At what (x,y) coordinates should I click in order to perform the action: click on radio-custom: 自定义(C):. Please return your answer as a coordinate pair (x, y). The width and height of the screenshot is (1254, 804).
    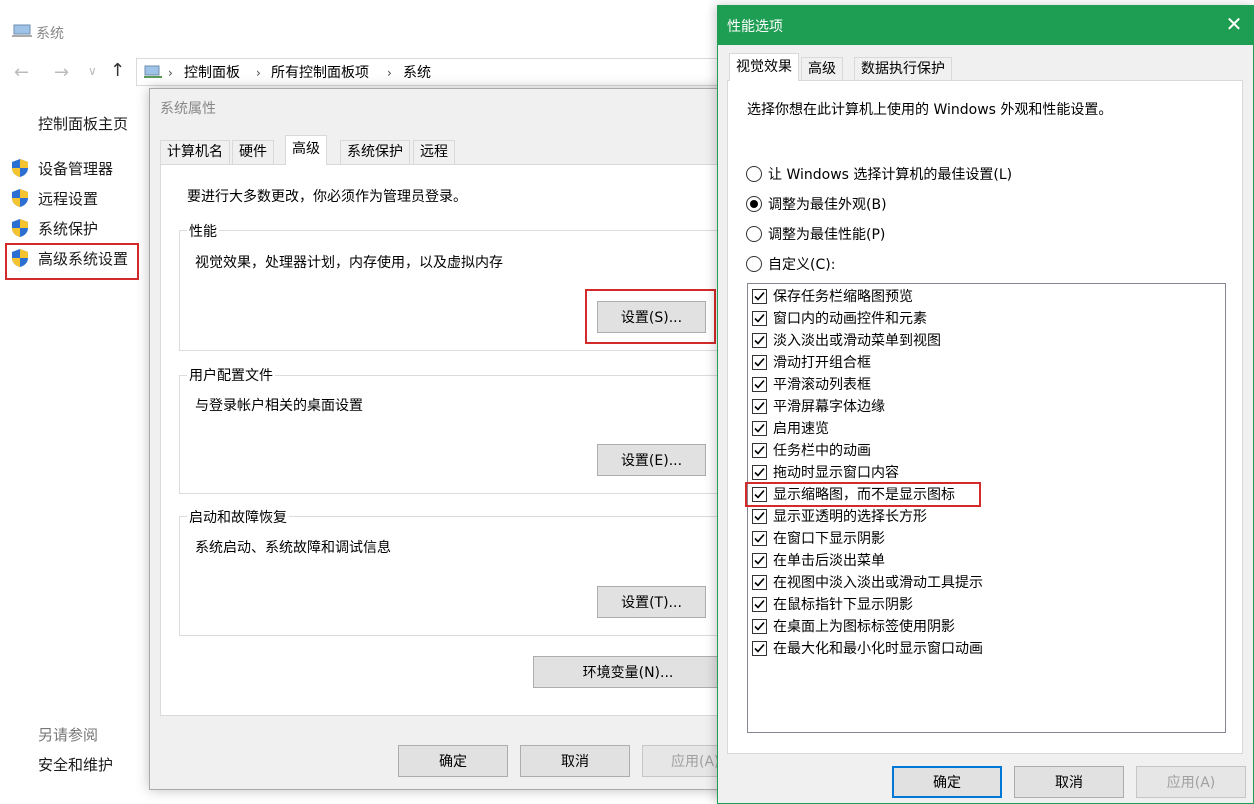
    Looking at the image, I should click on (790, 264).